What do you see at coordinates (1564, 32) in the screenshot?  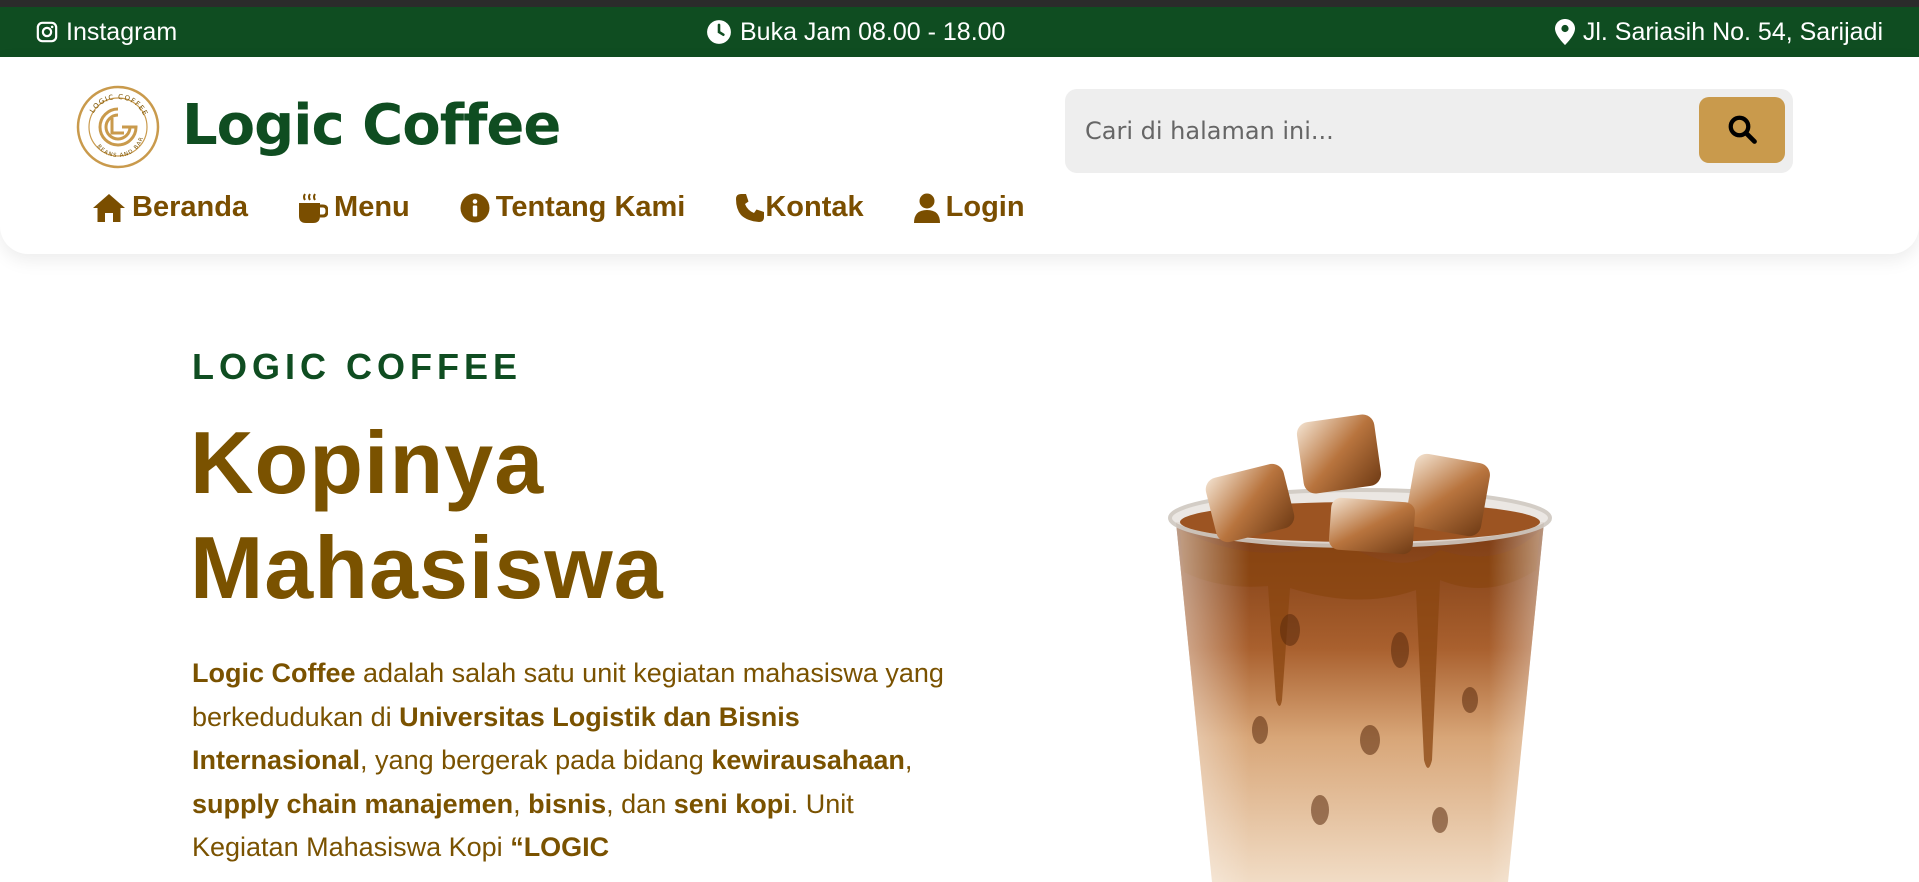 I see `map-pin-icon` at bounding box center [1564, 32].